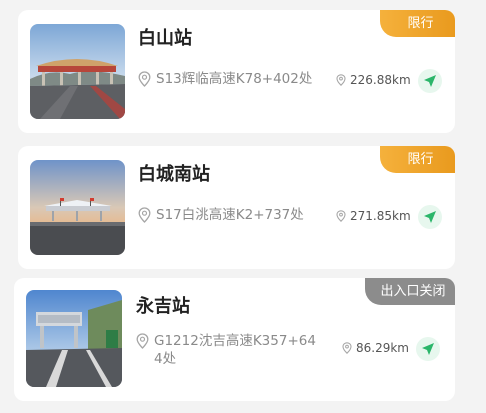 This screenshot has width=486, height=413. I want to click on distance-text: 271.85km, so click(380, 216).